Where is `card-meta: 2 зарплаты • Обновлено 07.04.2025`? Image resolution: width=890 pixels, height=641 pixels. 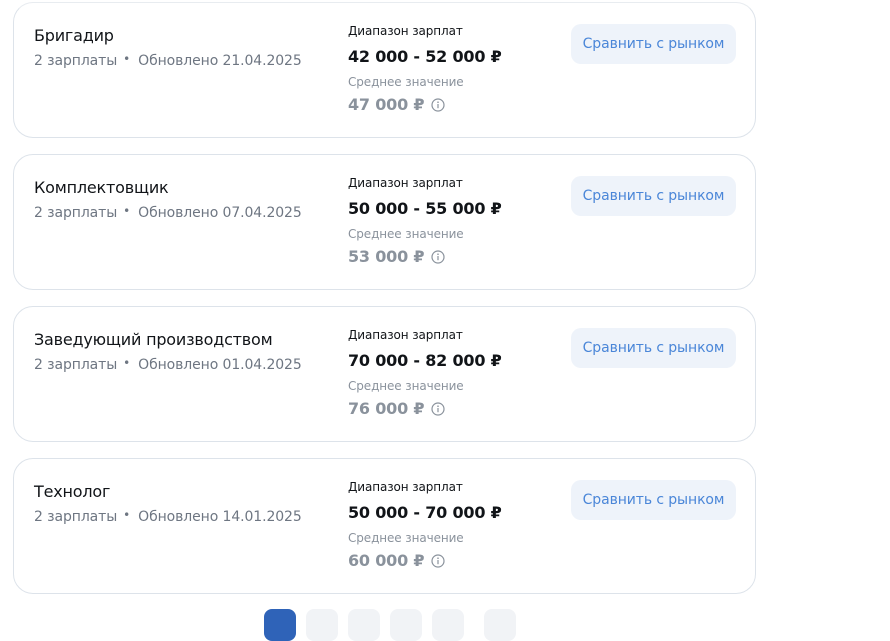
card-meta: 2 зарплаты • Обновлено 07.04.2025 is located at coordinates (168, 213).